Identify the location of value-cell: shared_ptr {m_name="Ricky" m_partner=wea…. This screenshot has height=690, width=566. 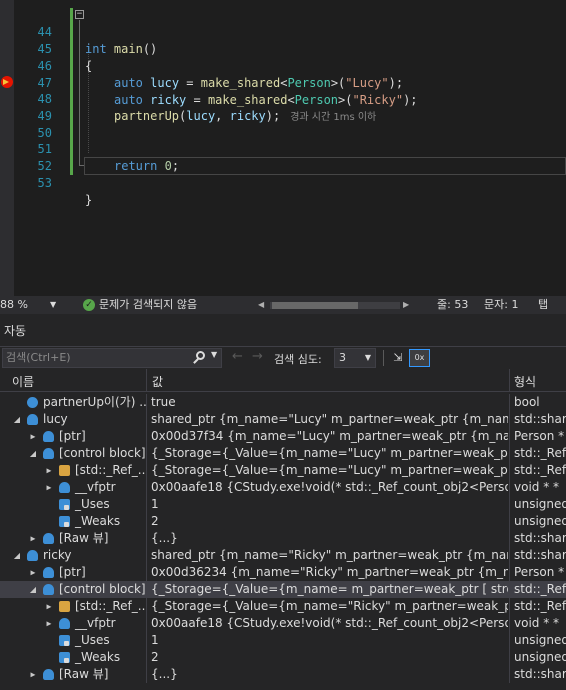
(328, 555).